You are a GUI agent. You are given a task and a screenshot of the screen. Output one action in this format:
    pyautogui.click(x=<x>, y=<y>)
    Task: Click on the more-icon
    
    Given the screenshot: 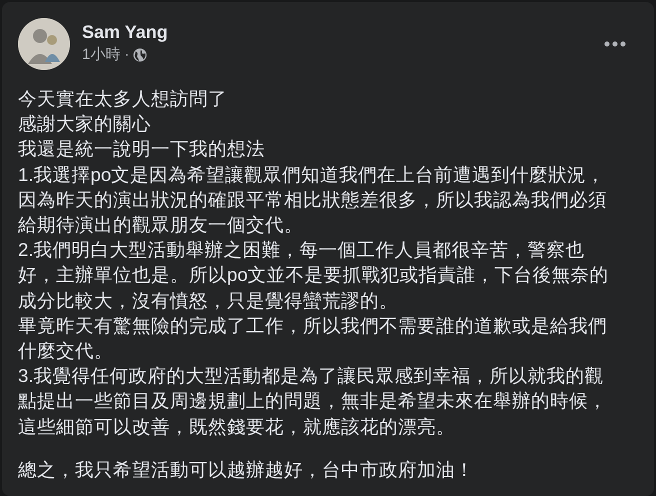 What is the action you would take?
    pyautogui.click(x=615, y=43)
    